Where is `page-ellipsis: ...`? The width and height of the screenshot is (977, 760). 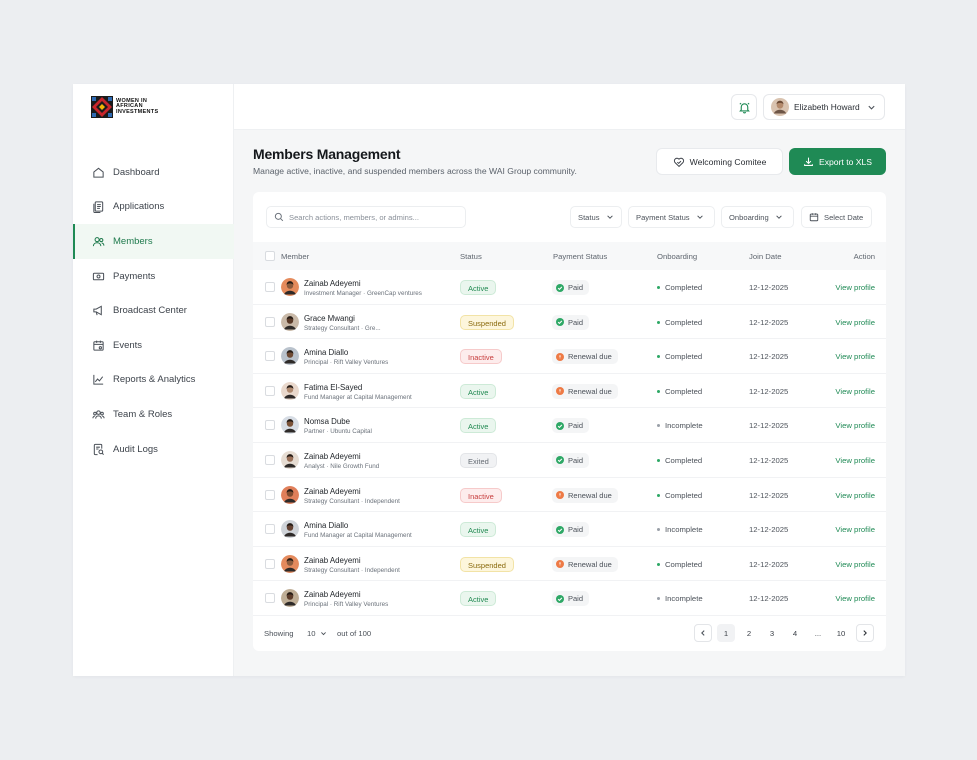 page-ellipsis: ... is located at coordinates (818, 633).